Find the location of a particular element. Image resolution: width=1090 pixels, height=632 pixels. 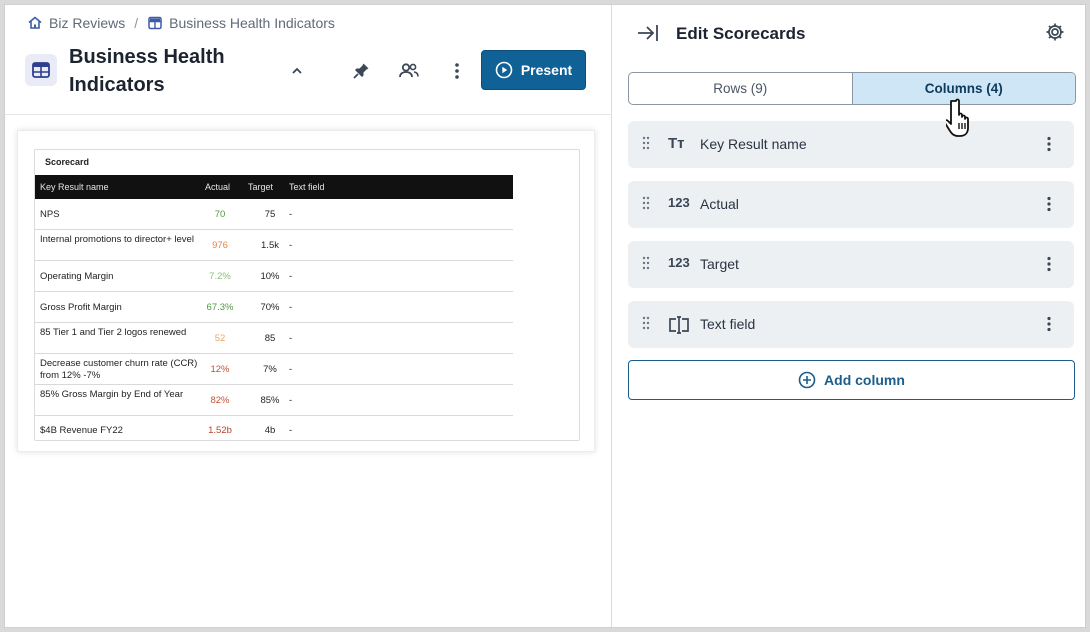

settings-button is located at coordinates (1055, 34).